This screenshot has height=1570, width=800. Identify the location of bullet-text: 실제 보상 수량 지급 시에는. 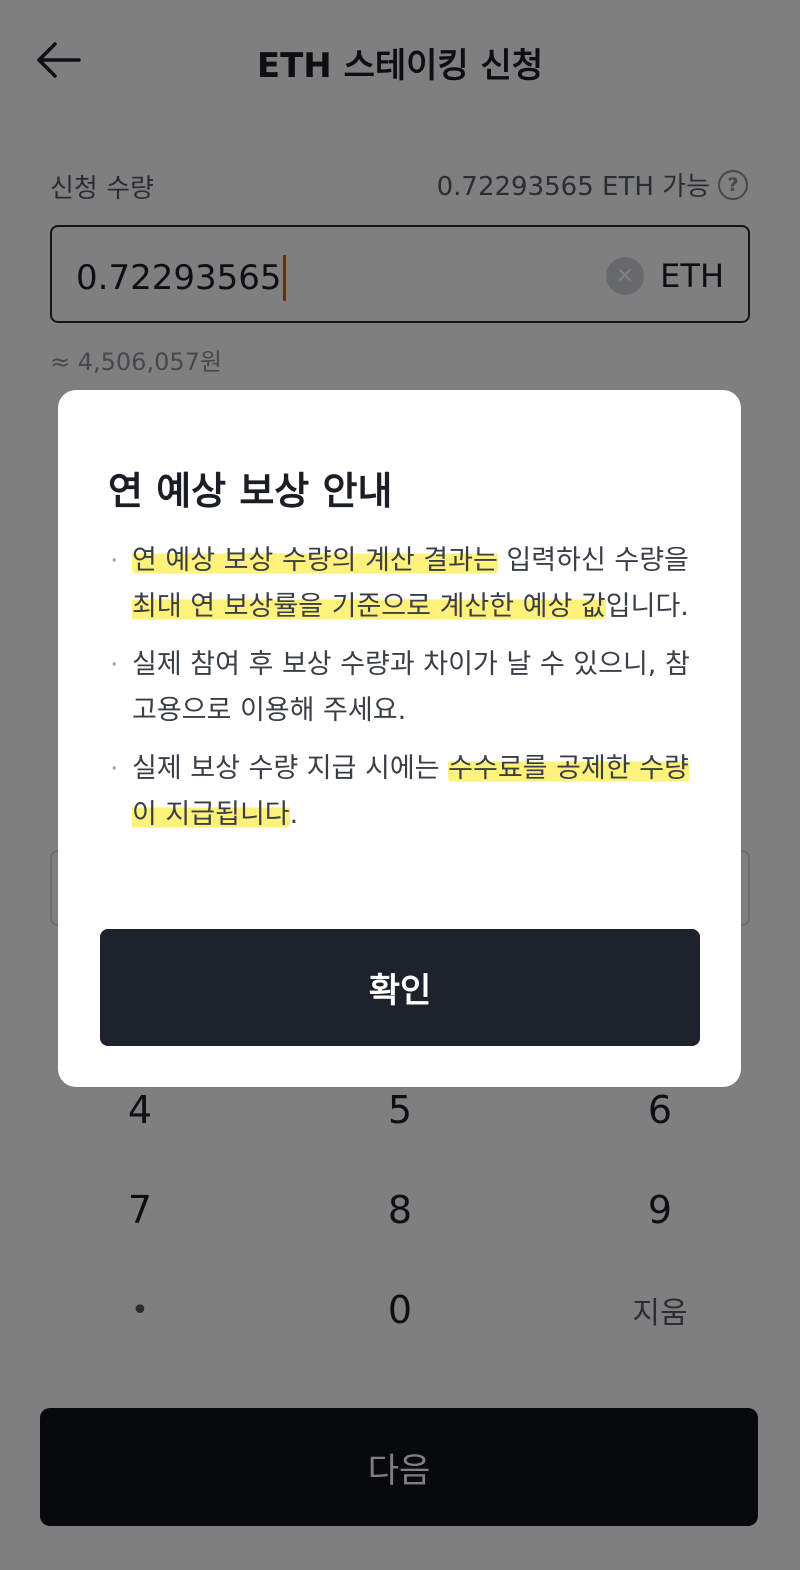
(290, 768).